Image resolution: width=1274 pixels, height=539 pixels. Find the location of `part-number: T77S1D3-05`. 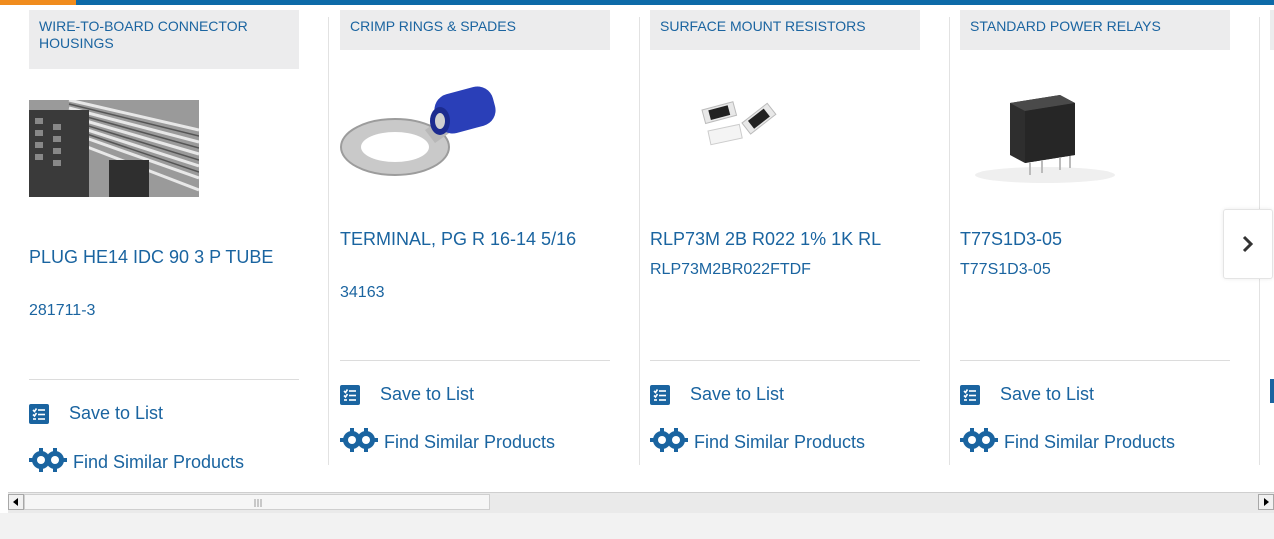

part-number: T77S1D3-05 is located at coordinates (1005, 270).